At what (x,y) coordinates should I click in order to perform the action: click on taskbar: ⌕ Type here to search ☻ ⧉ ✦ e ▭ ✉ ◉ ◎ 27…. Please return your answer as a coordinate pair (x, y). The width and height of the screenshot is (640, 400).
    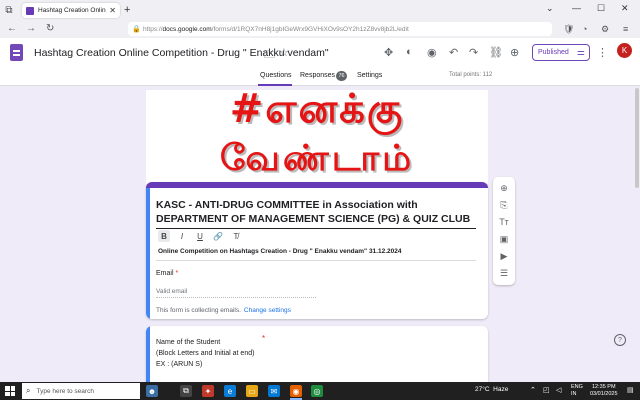
    Looking at the image, I should click on (320, 391).